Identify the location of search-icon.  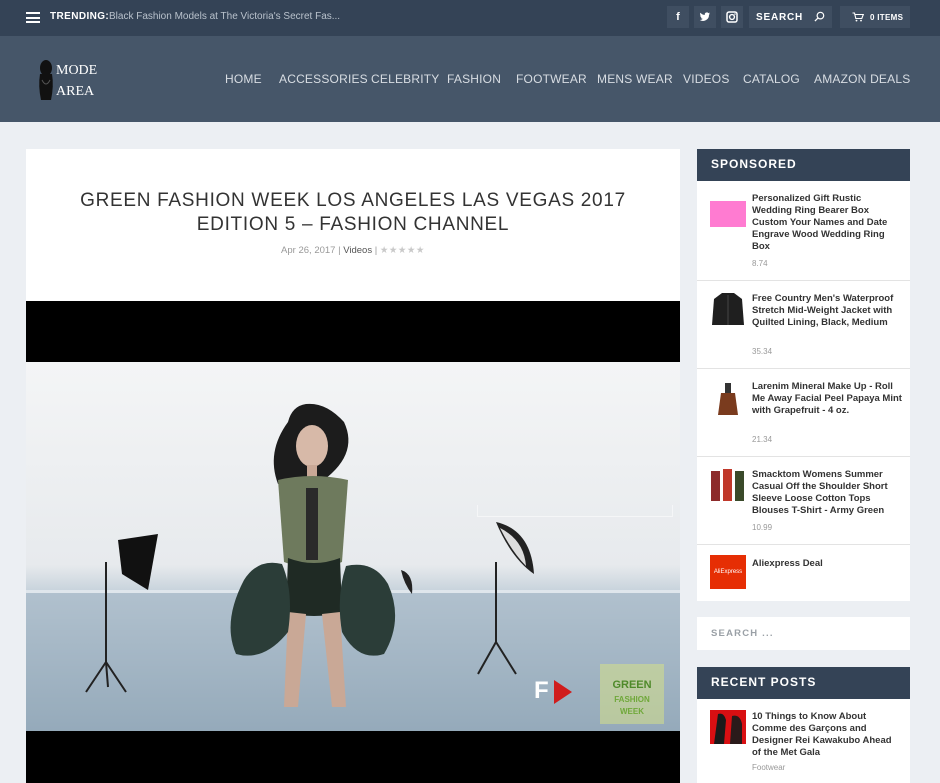
(819, 16).